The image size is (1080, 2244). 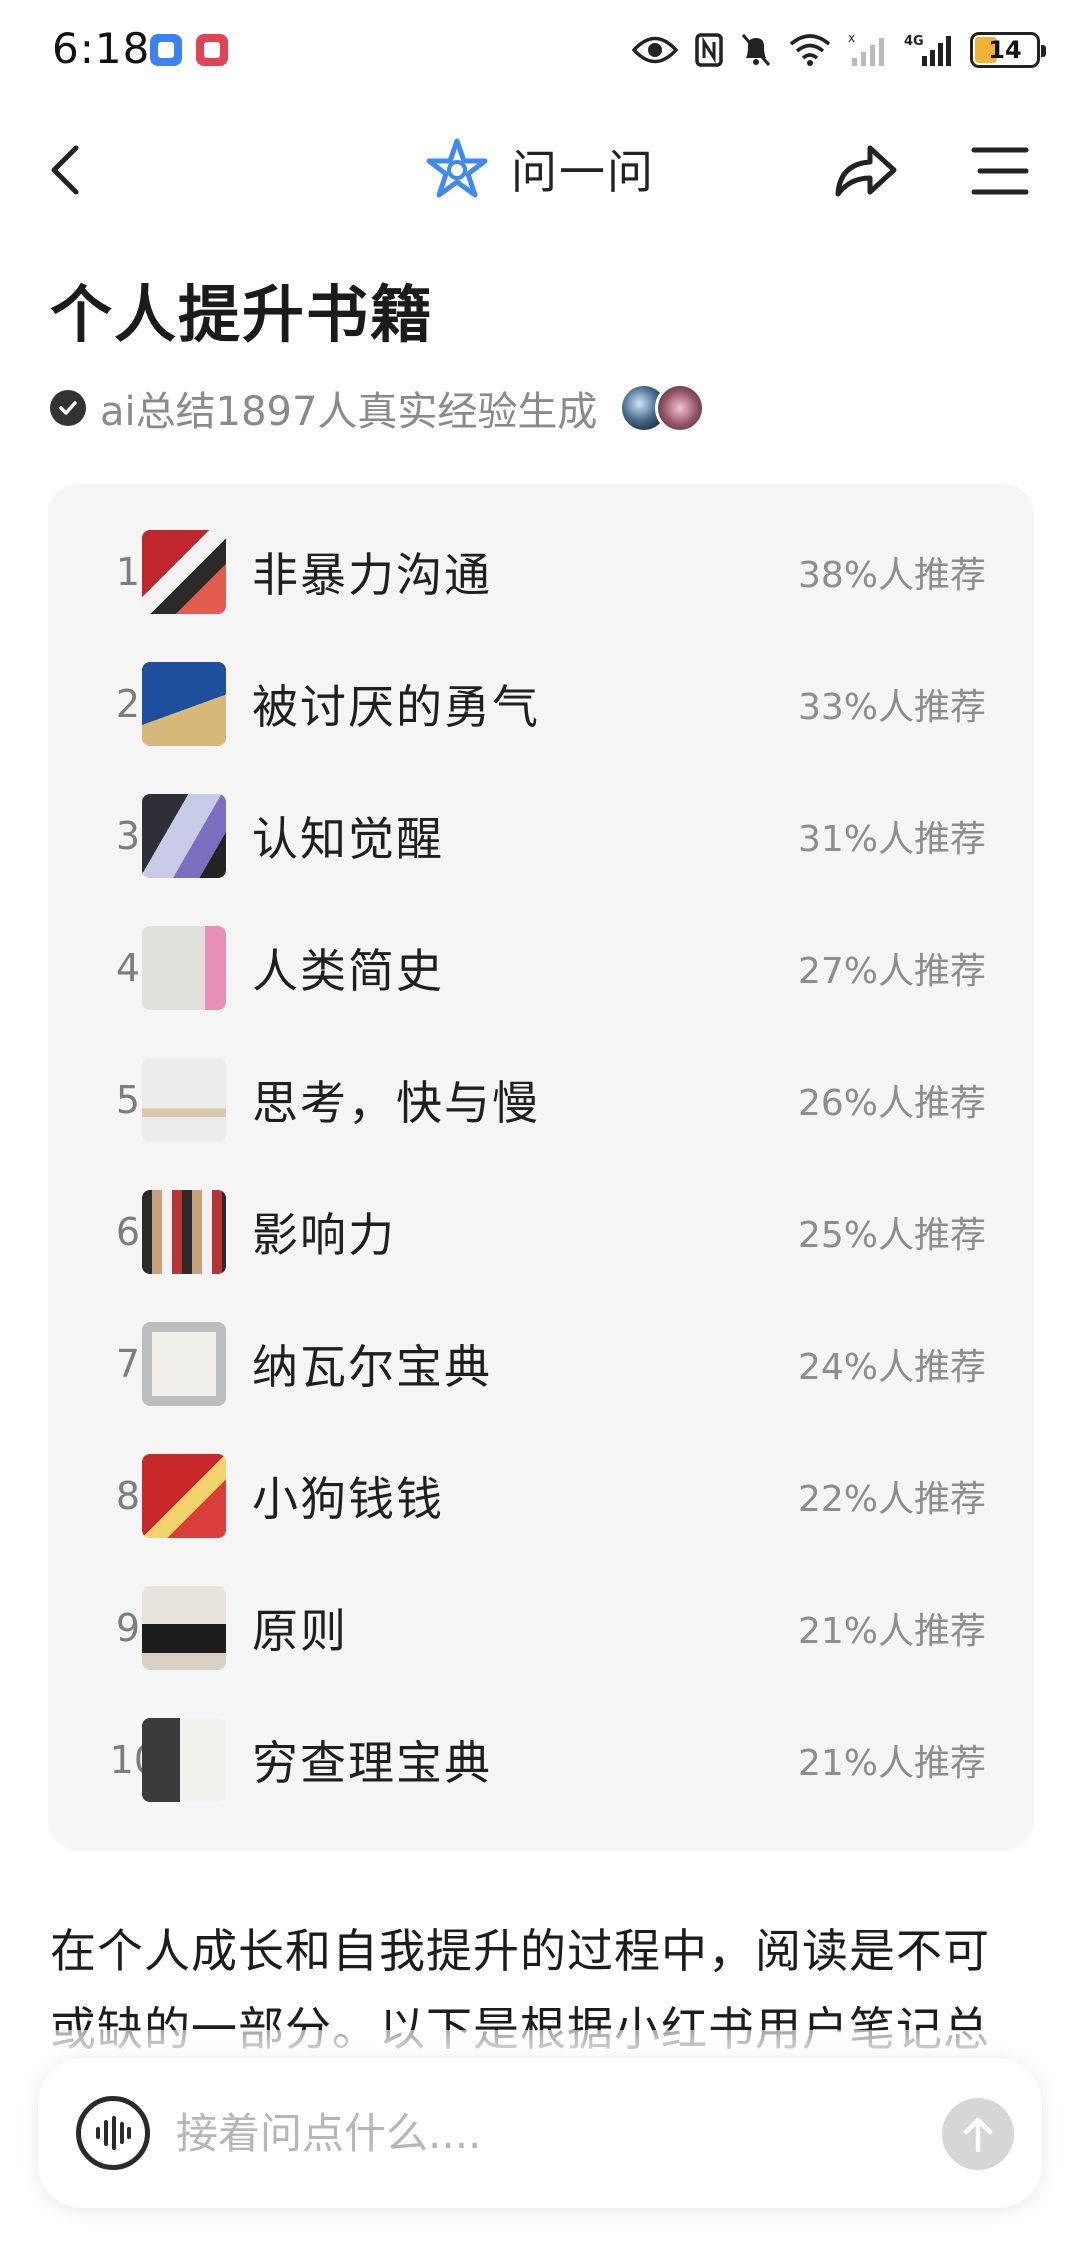 I want to click on voice-input-button, so click(x=113, y=2133).